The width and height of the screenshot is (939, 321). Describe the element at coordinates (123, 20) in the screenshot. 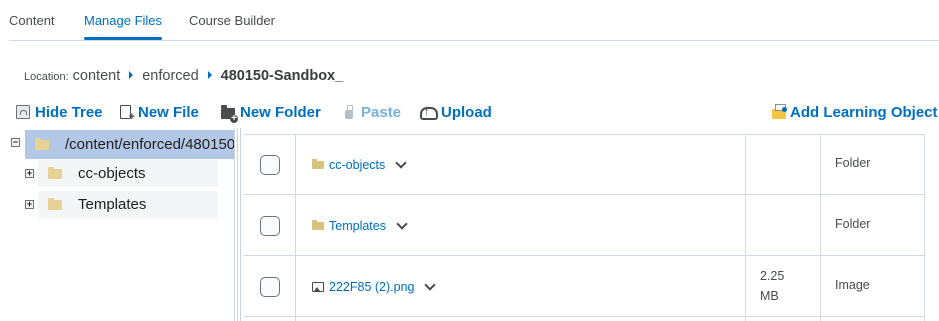

I see `tab-manage-files-label: Manage Files` at that location.